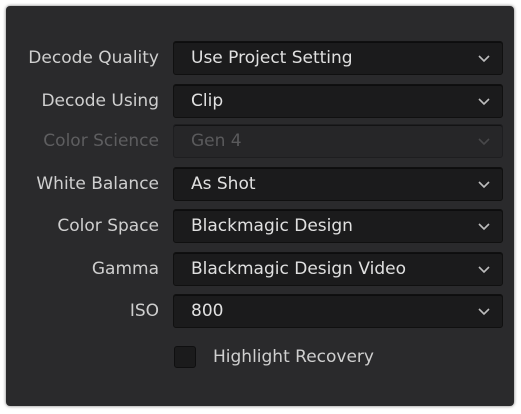  What do you see at coordinates (338, 184) in the screenshot?
I see `white-balance-dropdown: As Shot` at bounding box center [338, 184].